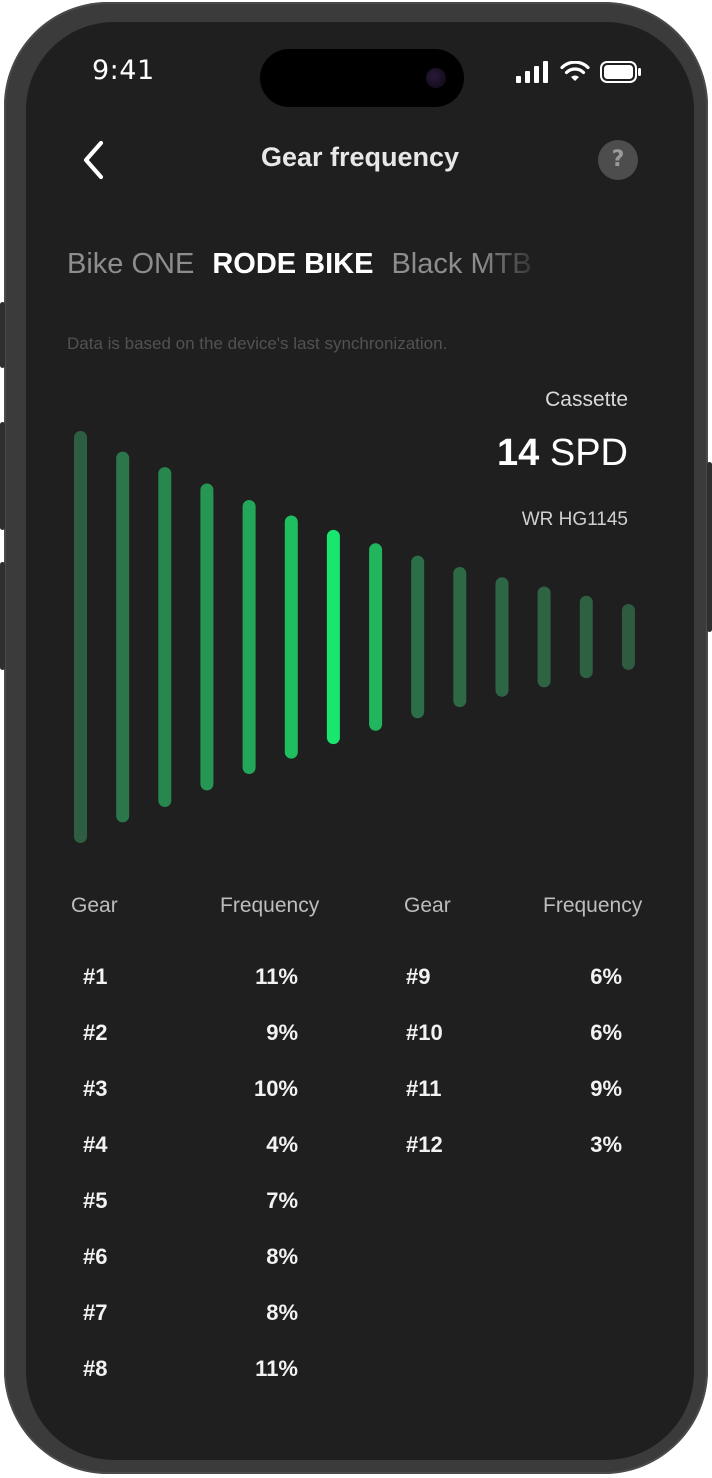 The height and width of the screenshot is (1478, 712). What do you see at coordinates (95, 1032) in the screenshot?
I see `gear-cell: #2` at bounding box center [95, 1032].